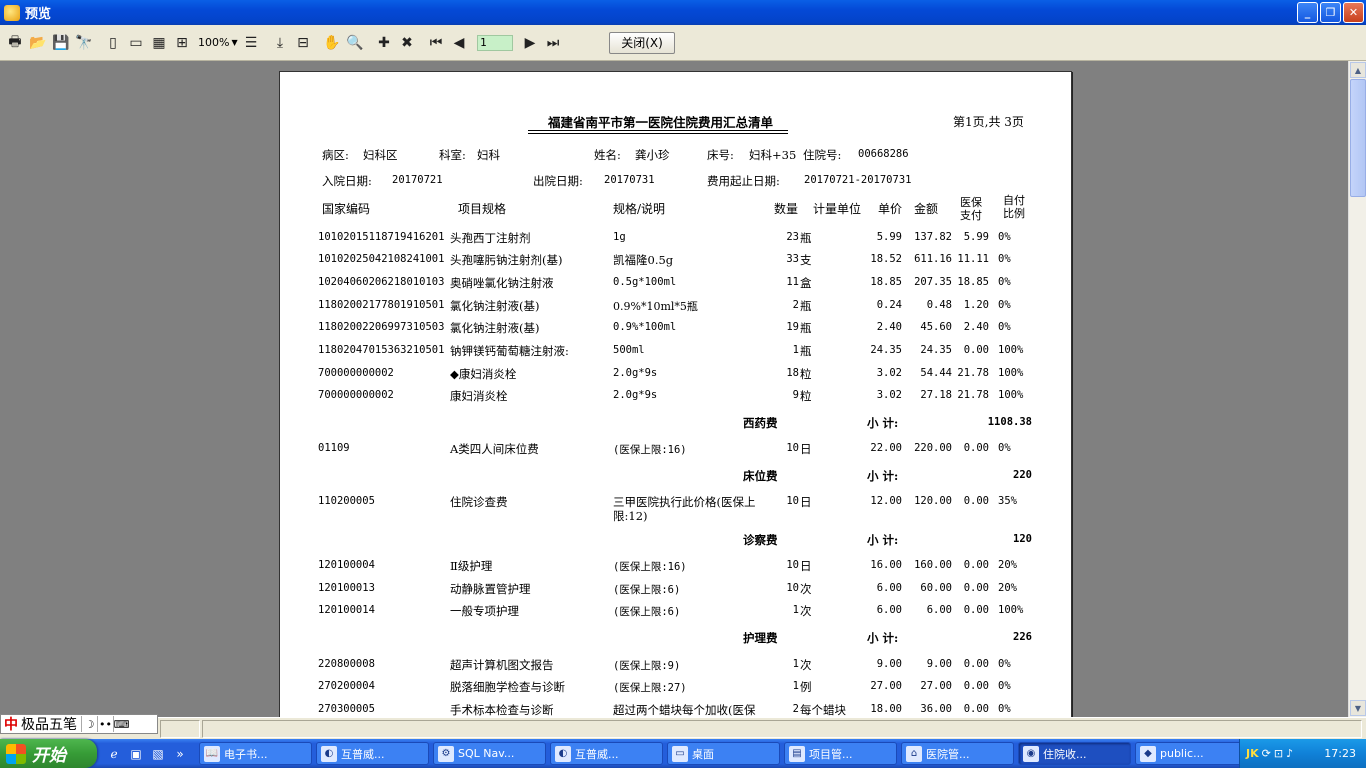  I want to click on new-icon: ✚, so click(384, 43).